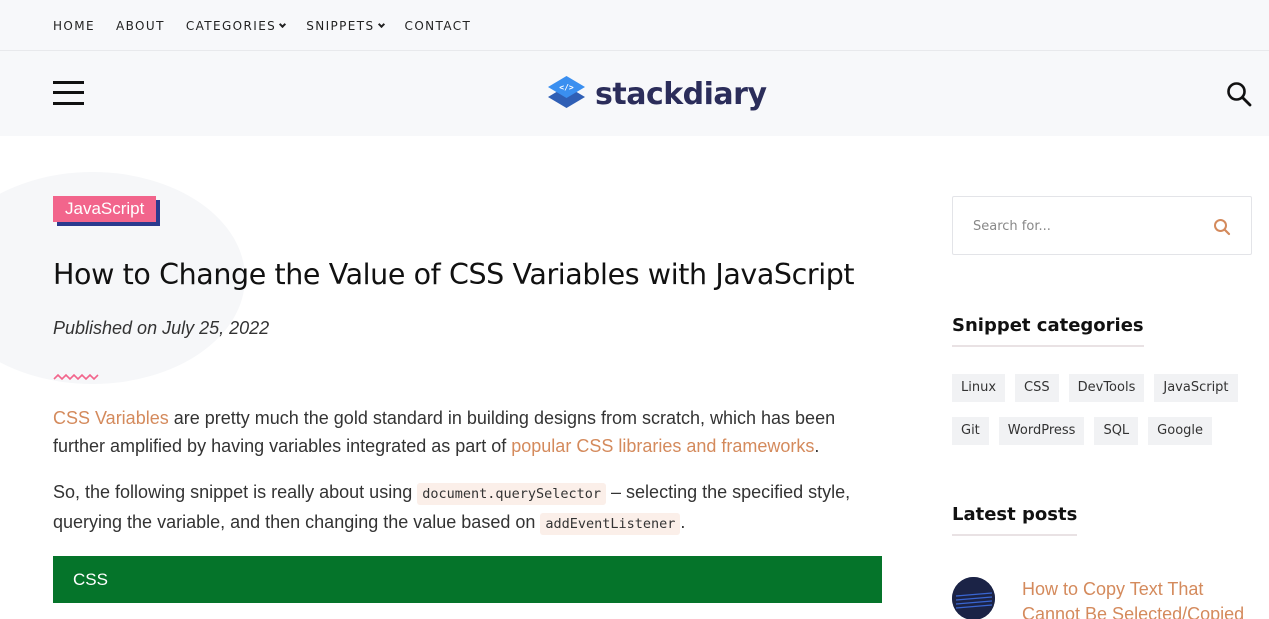  What do you see at coordinates (231, 26) in the screenshot?
I see `nav-item-label: CATEGORIES` at bounding box center [231, 26].